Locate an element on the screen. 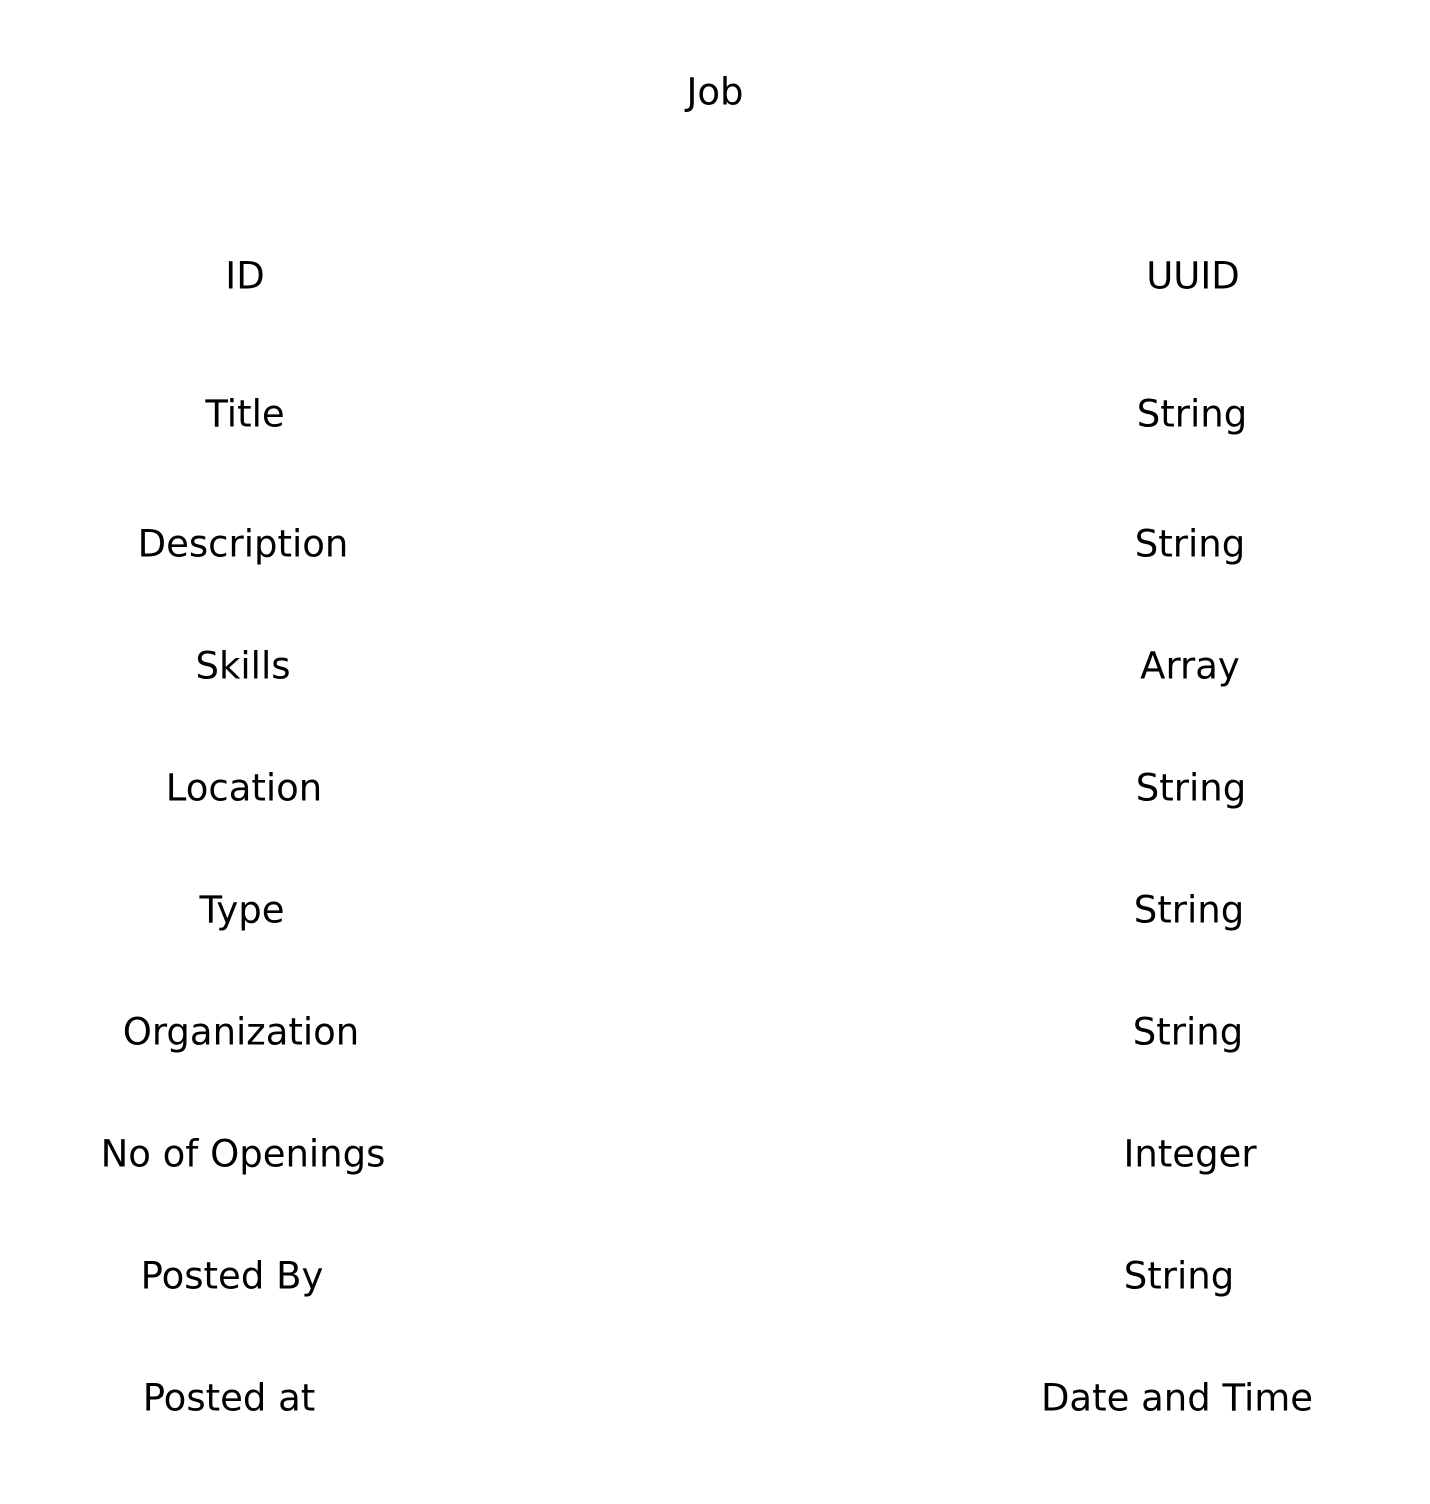 This screenshot has width=1430, height=1504. field-name: Organization is located at coordinates (241, 1032).